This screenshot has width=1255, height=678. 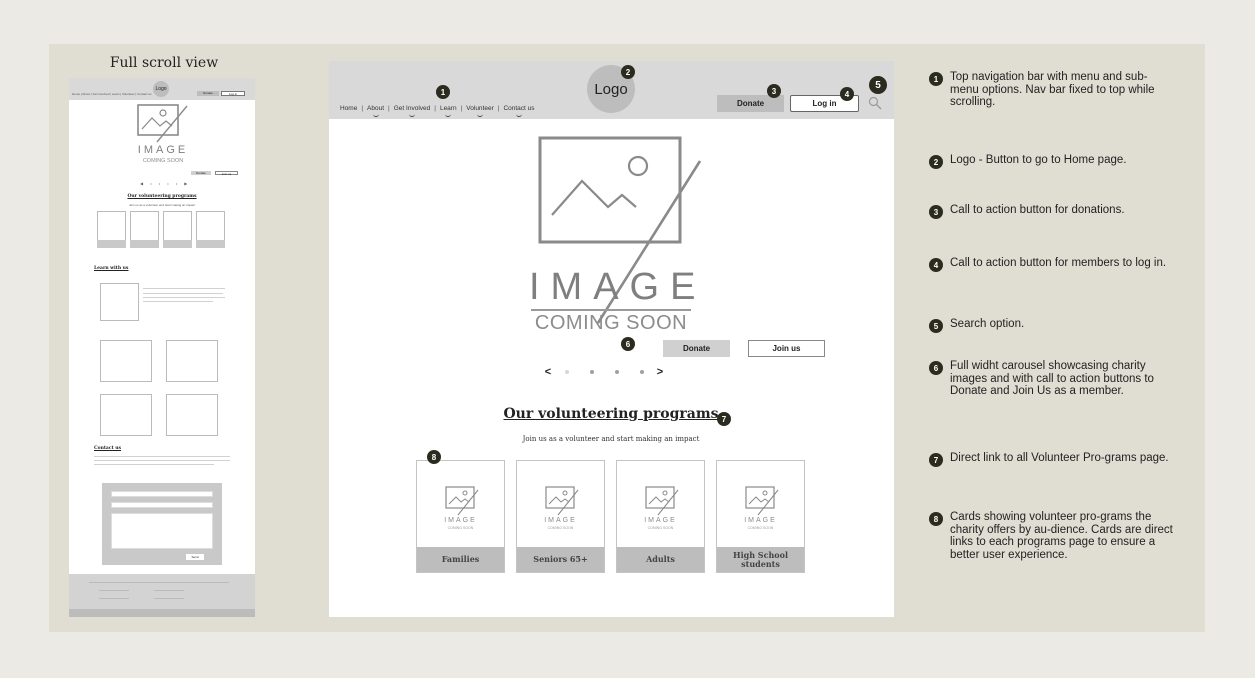 What do you see at coordinates (611, 310) in the screenshot?
I see `hero-image-rule` at bounding box center [611, 310].